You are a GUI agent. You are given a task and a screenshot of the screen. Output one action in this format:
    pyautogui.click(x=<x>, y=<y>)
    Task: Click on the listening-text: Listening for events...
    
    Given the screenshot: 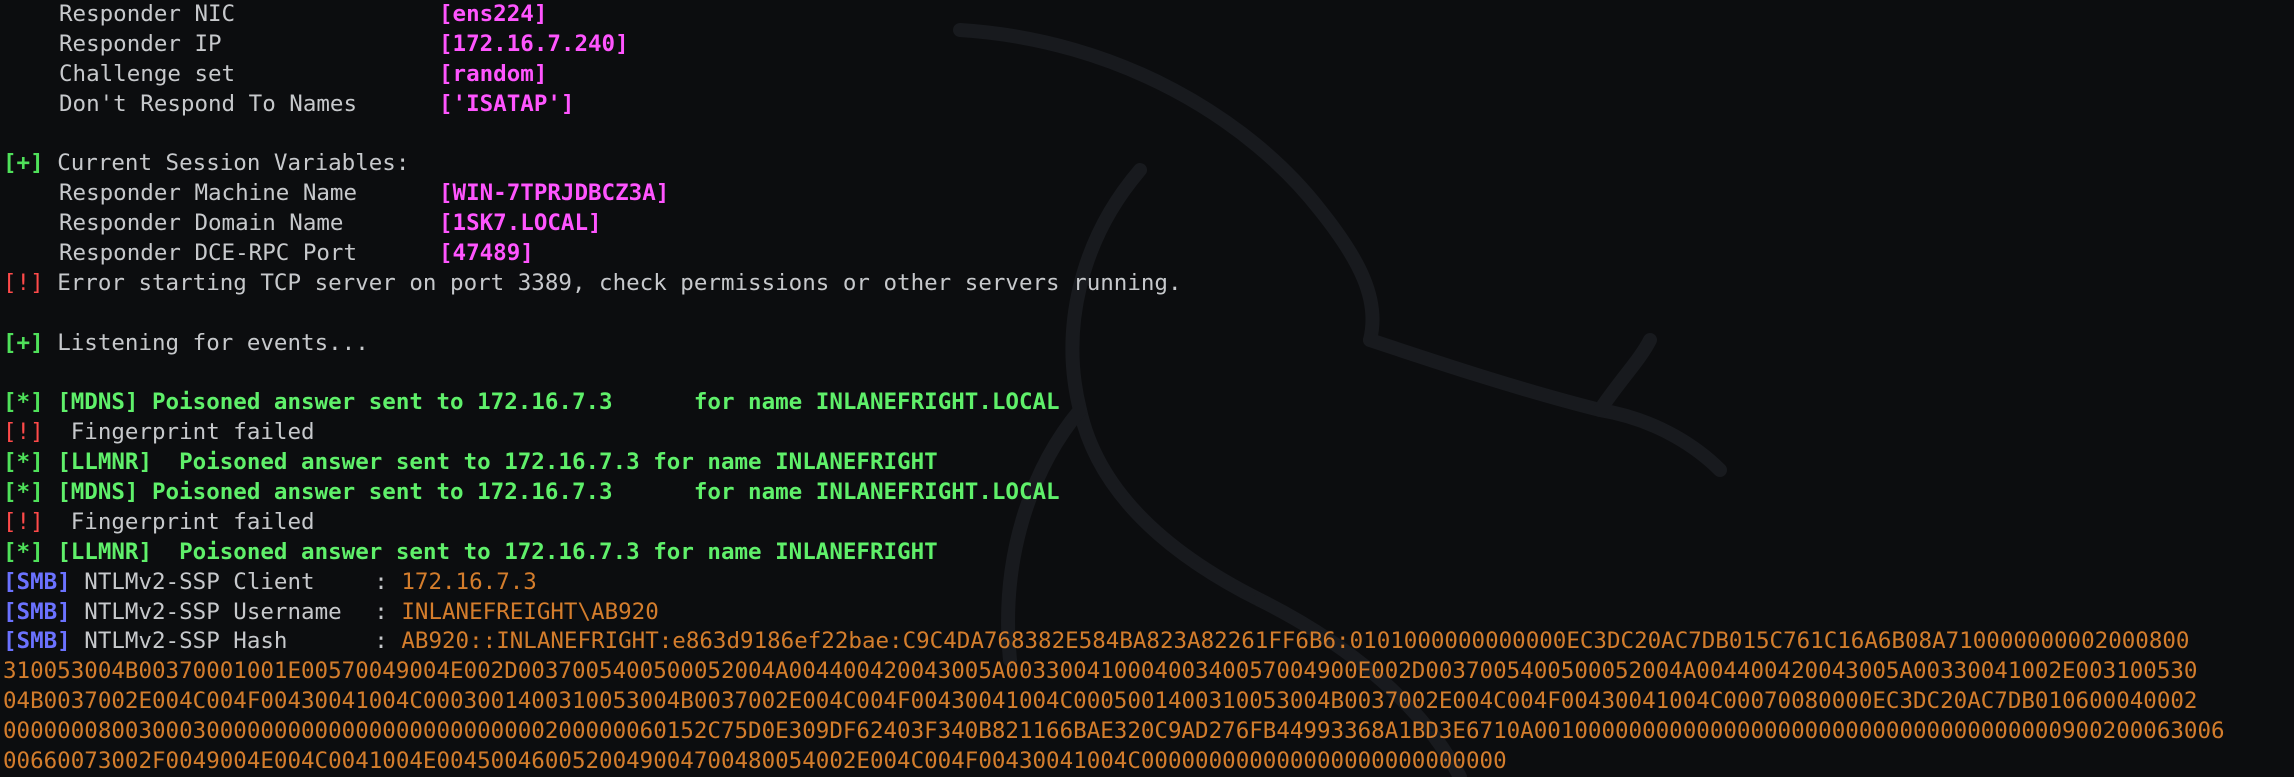 What is the action you would take?
    pyautogui.click(x=213, y=342)
    